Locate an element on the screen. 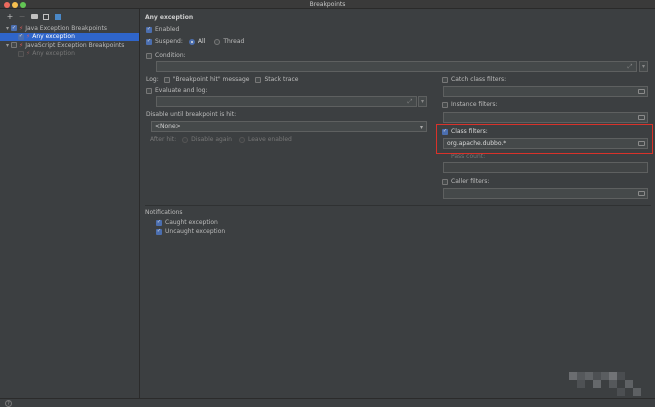 Image resolution: width=655 pixels, height=407 pixels. disable-again-label: Disable again is located at coordinates (211, 139).